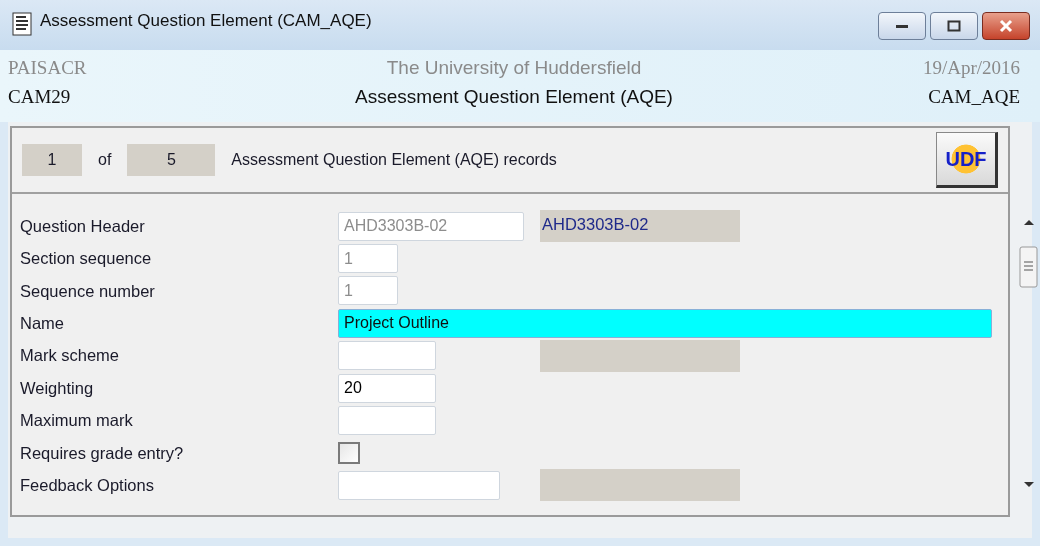  Describe the element at coordinates (105, 160) in the screenshot. I see `of-label: of` at that location.